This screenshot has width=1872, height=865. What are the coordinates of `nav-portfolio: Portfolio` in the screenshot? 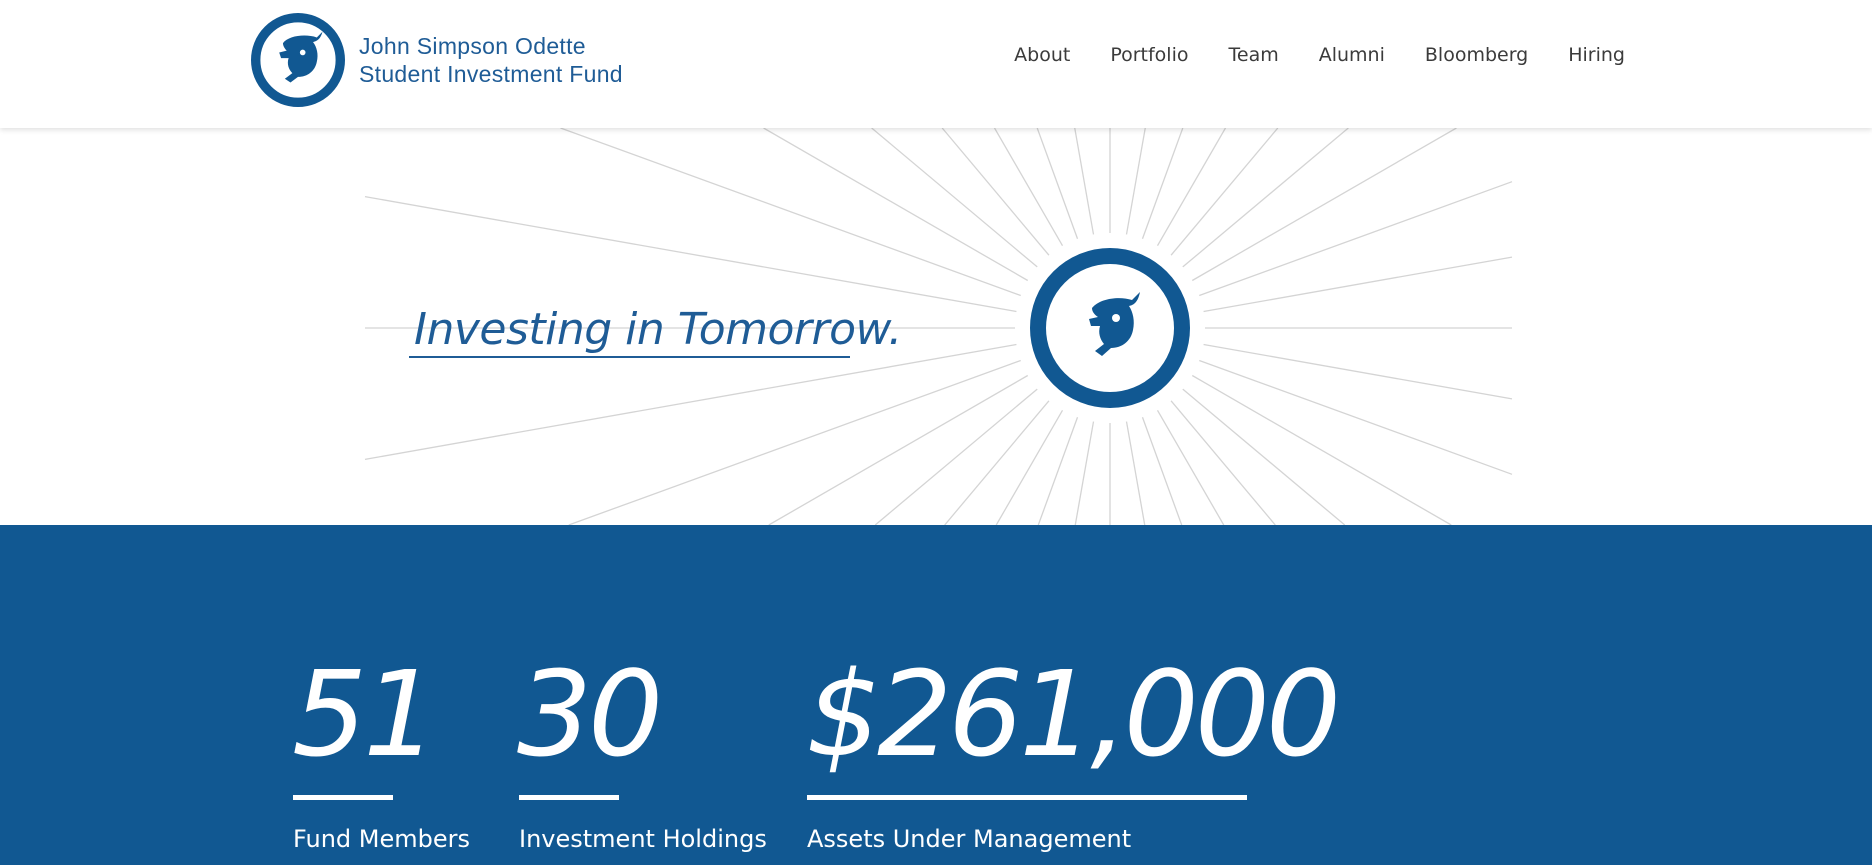 It's located at (1149, 55).